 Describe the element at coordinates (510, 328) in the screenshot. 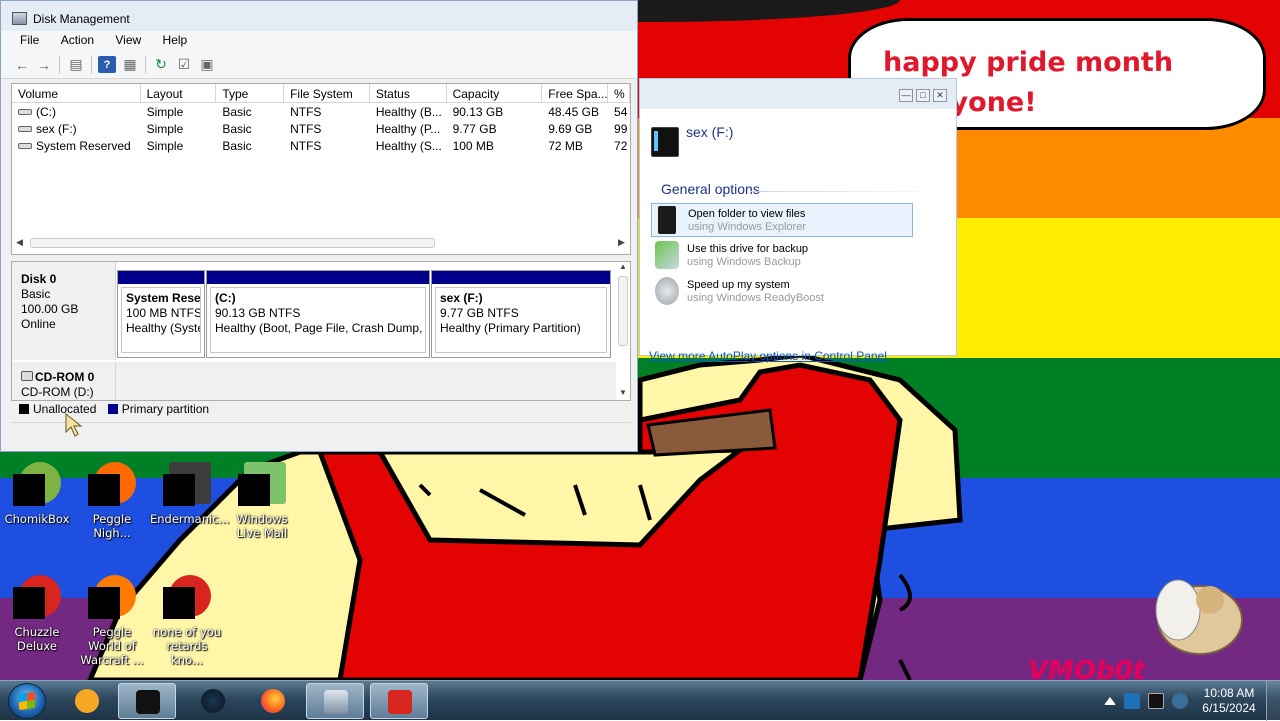

I see `partition-status: Healthy (Primary Partition)` at that location.